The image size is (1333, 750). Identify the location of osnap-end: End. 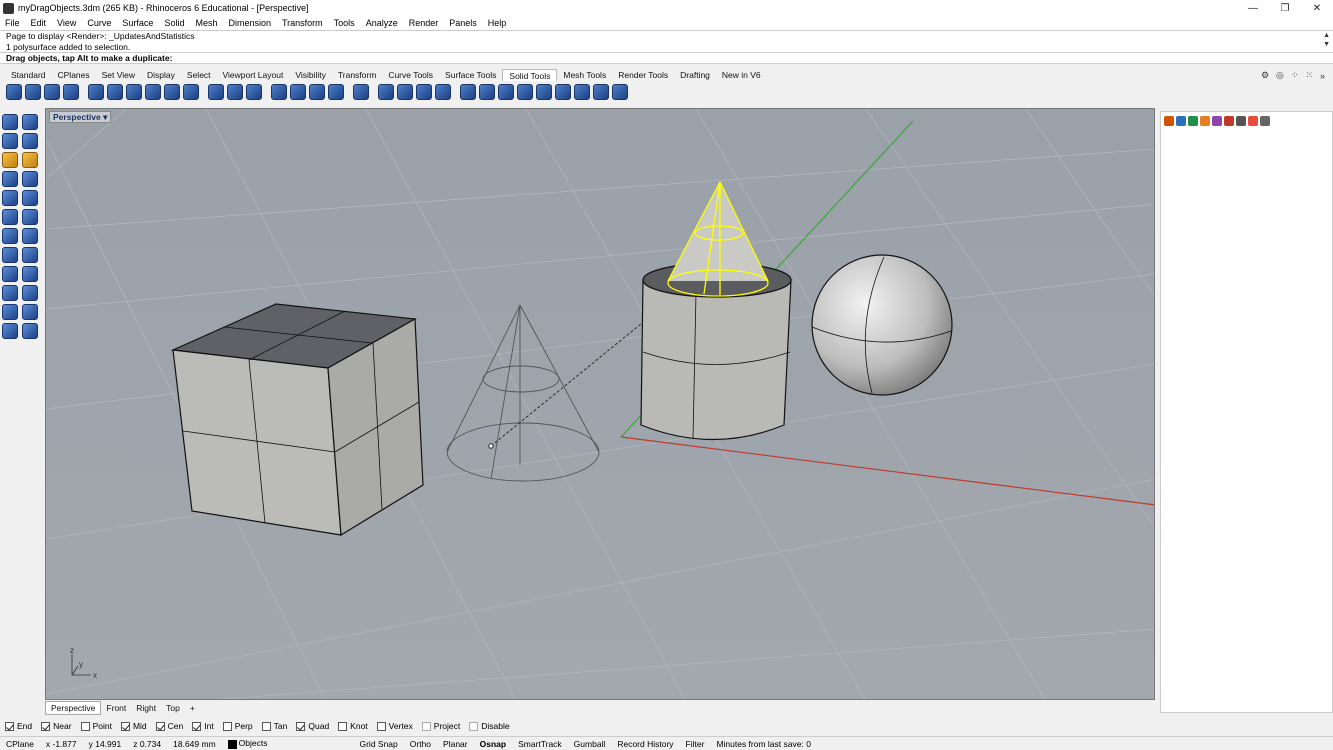
(18, 726).